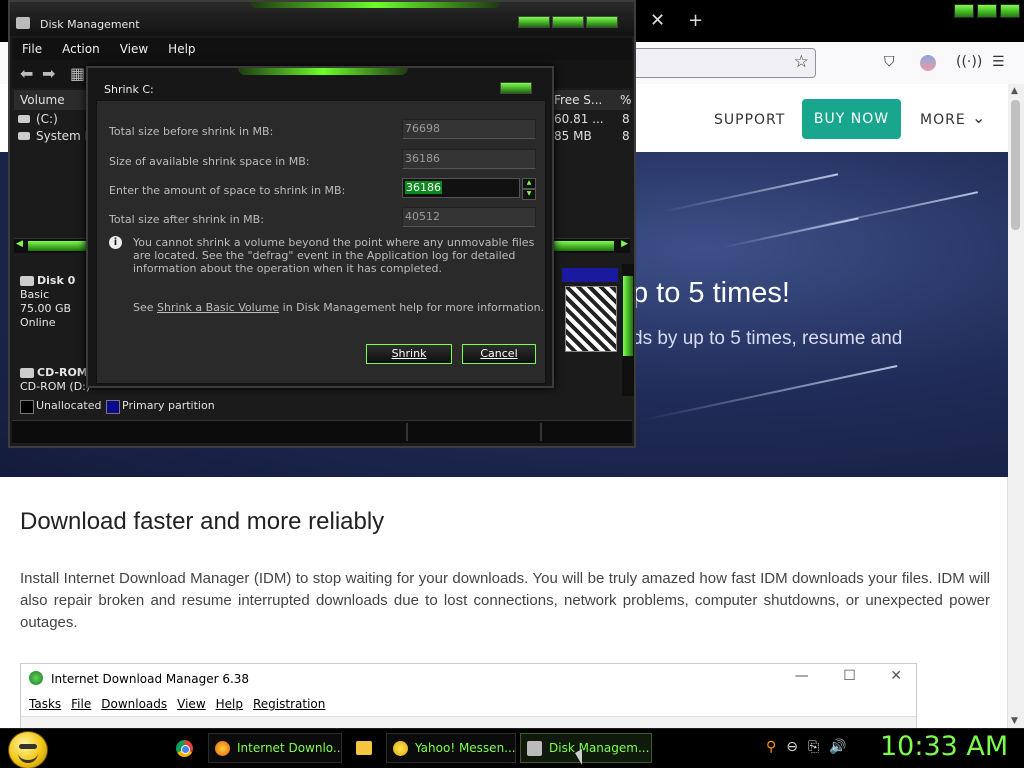 This screenshot has width=1024, height=768. I want to click on scroll-left-arrow-icon: ◀, so click(19, 244).